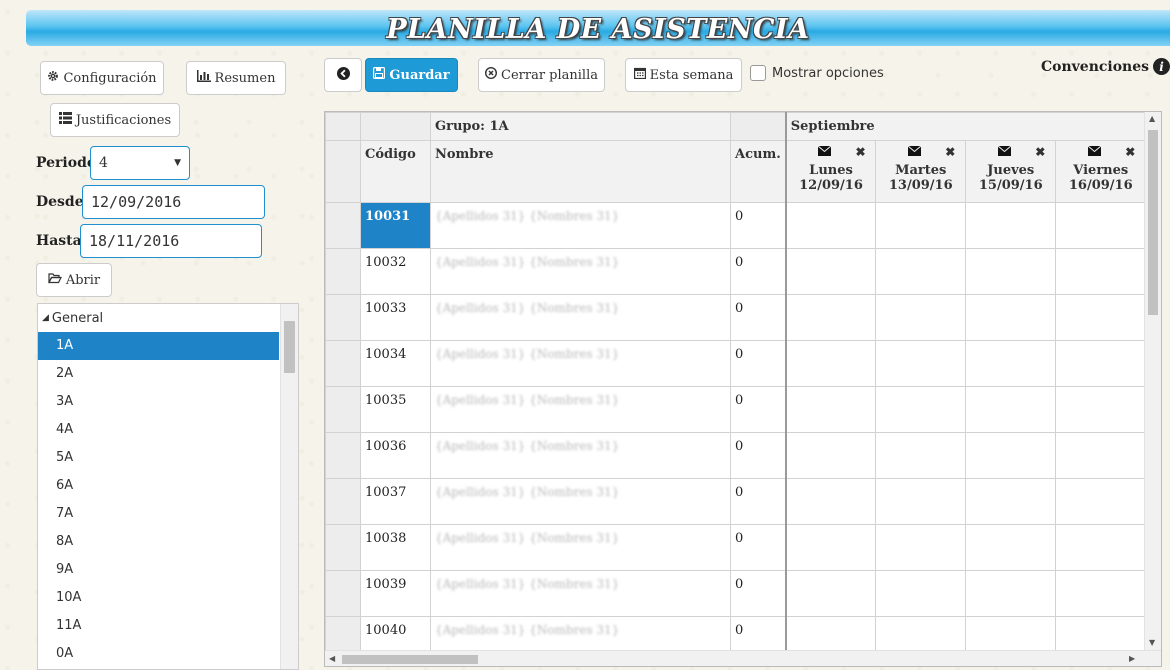 The height and width of the screenshot is (670, 1170). What do you see at coordinates (158, 346) in the screenshot?
I see `group-item-1a: 1A` at bounding box center [158, 346].